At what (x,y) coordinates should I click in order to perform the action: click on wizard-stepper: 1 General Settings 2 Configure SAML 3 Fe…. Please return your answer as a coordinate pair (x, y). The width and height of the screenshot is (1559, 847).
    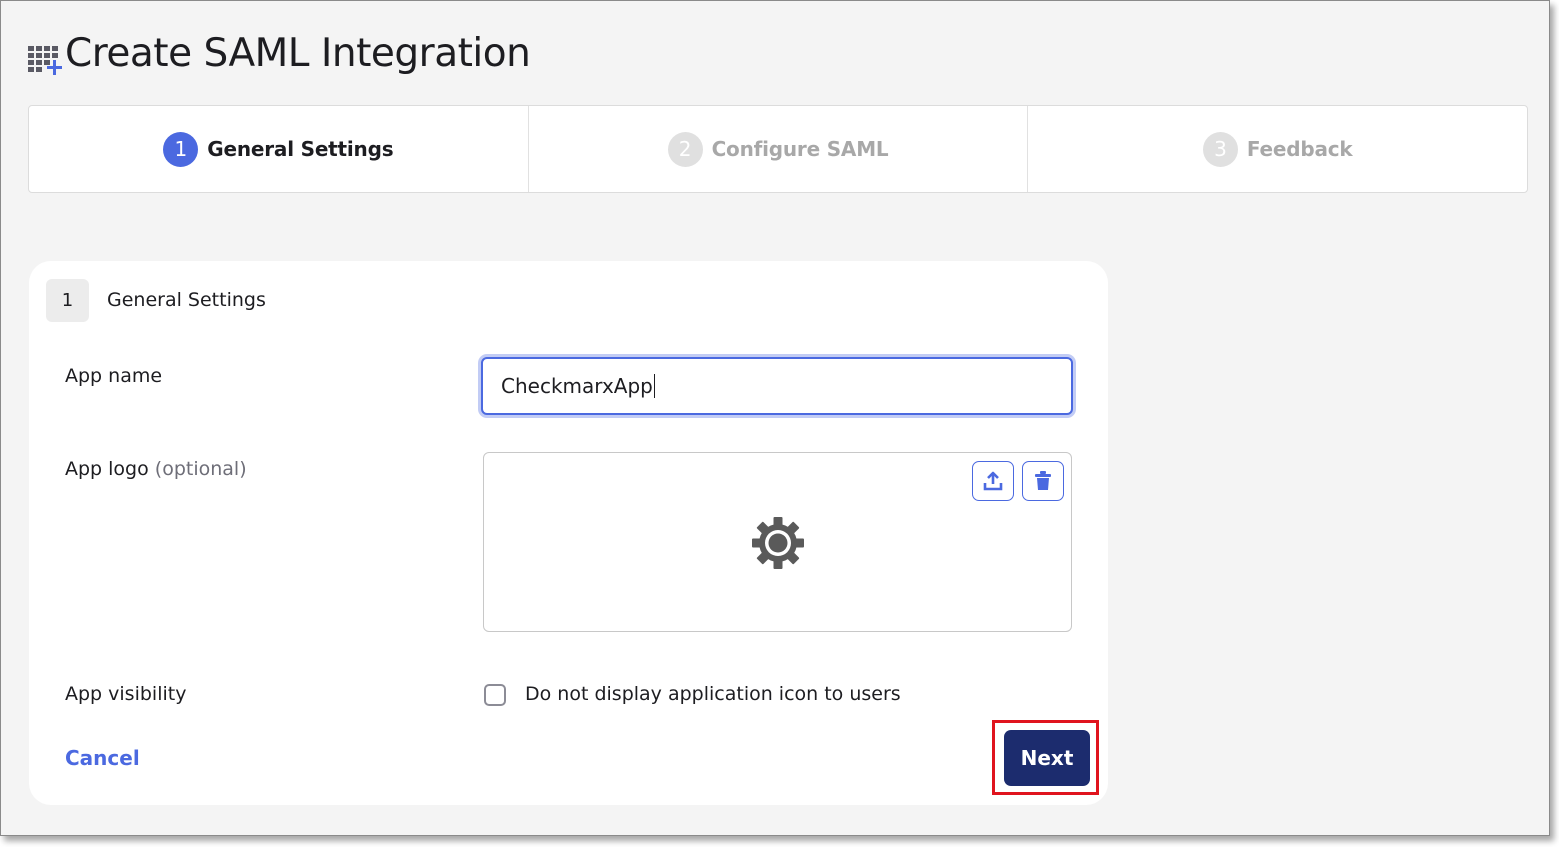
    Looking at the image, I should click on (778, 149).